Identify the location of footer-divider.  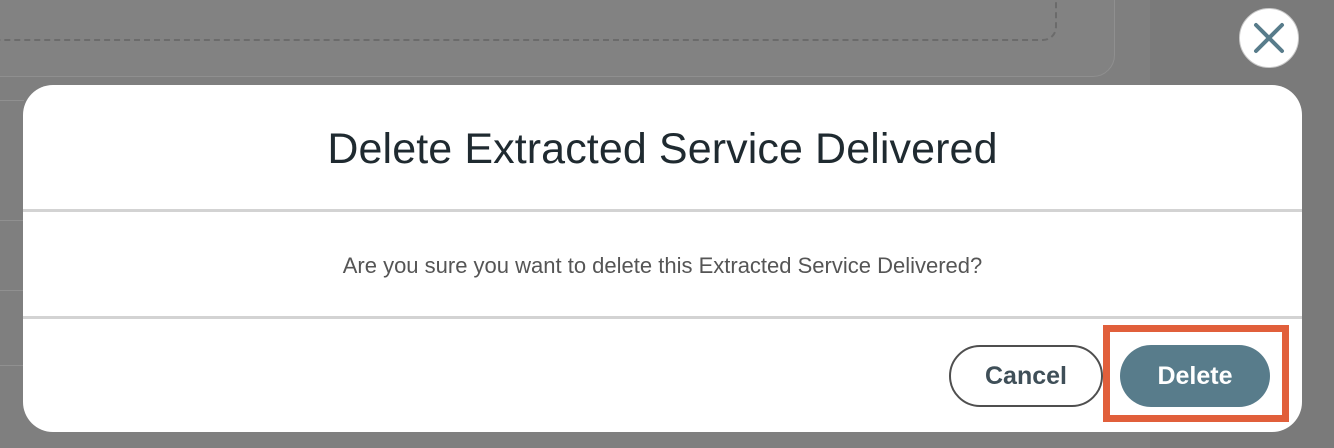
(662, 317).